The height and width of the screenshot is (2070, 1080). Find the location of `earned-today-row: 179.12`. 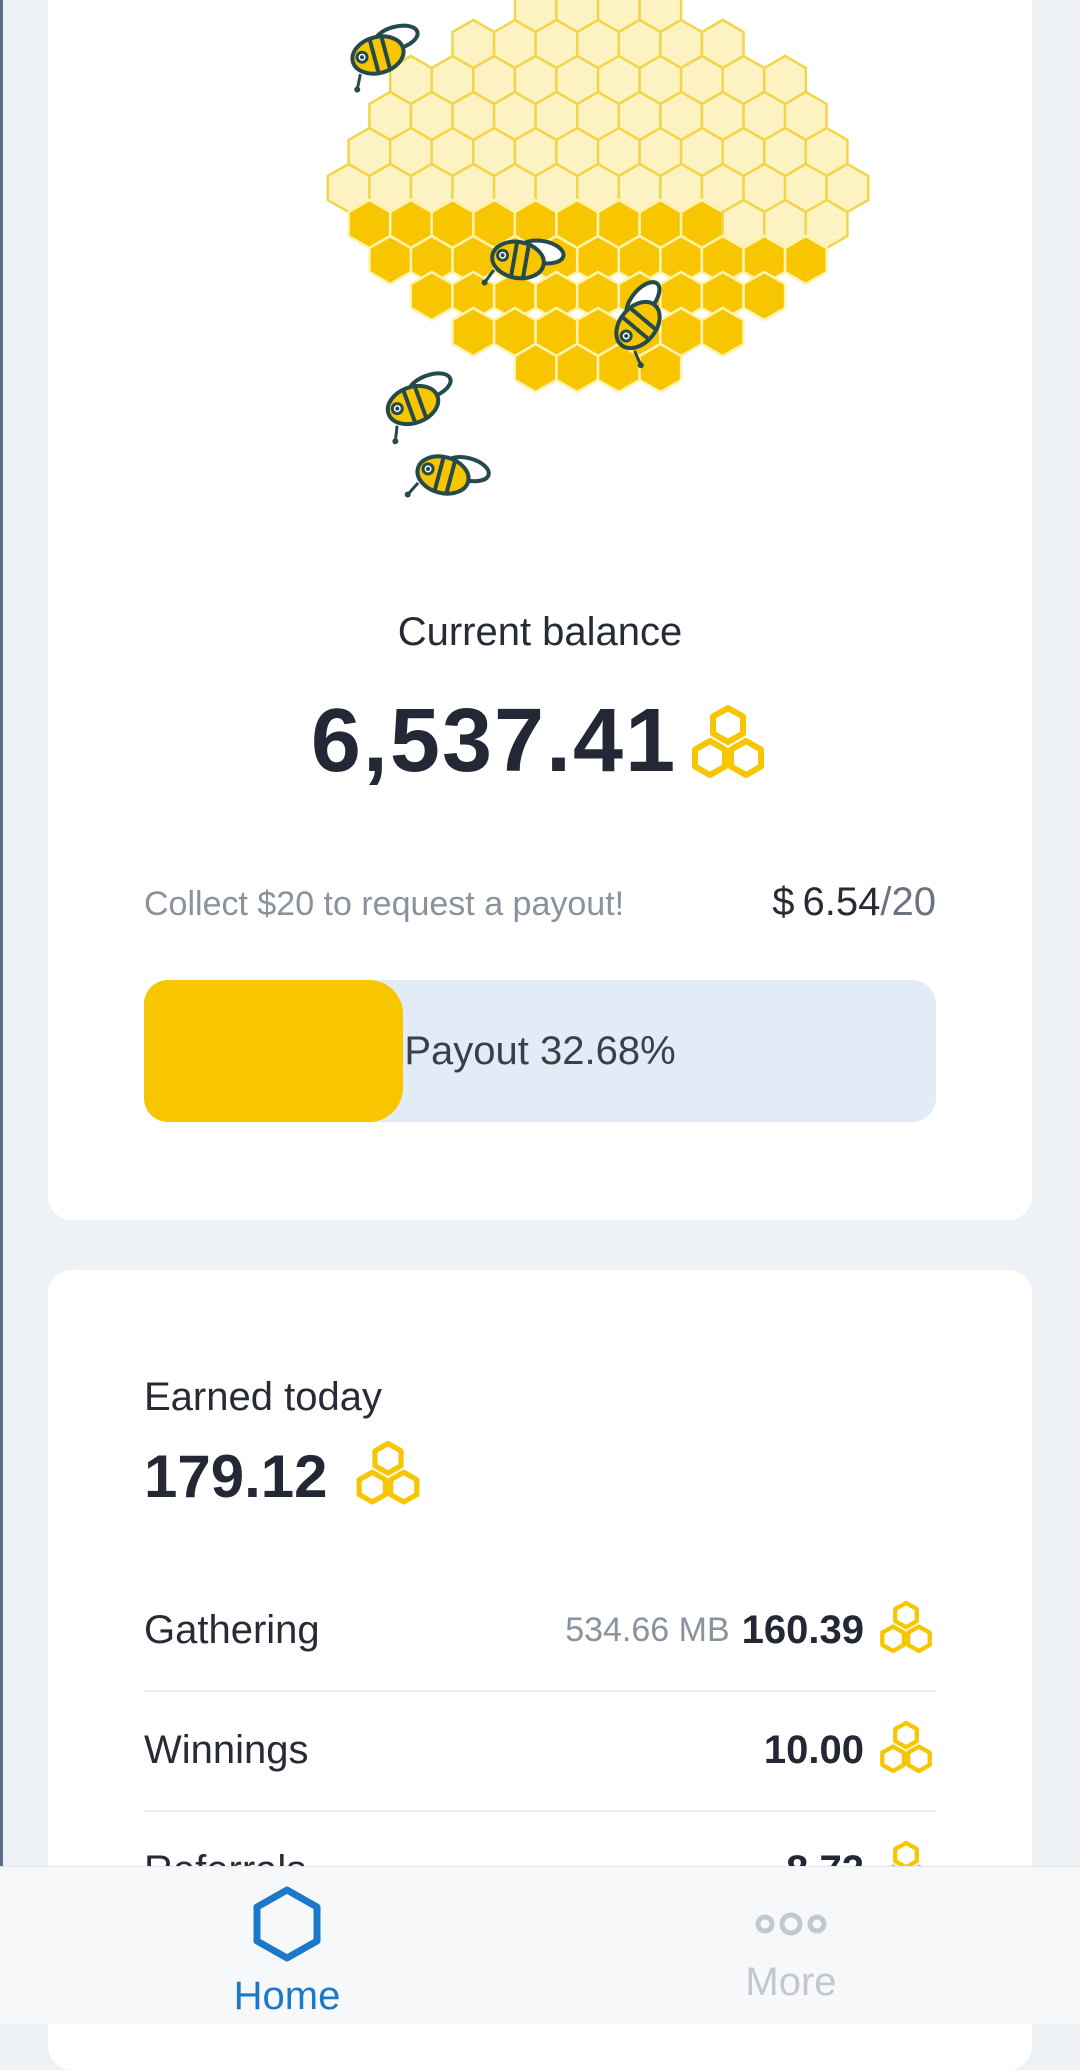

earned-today-row: 179.12 is located at coordinates (284, 1476).